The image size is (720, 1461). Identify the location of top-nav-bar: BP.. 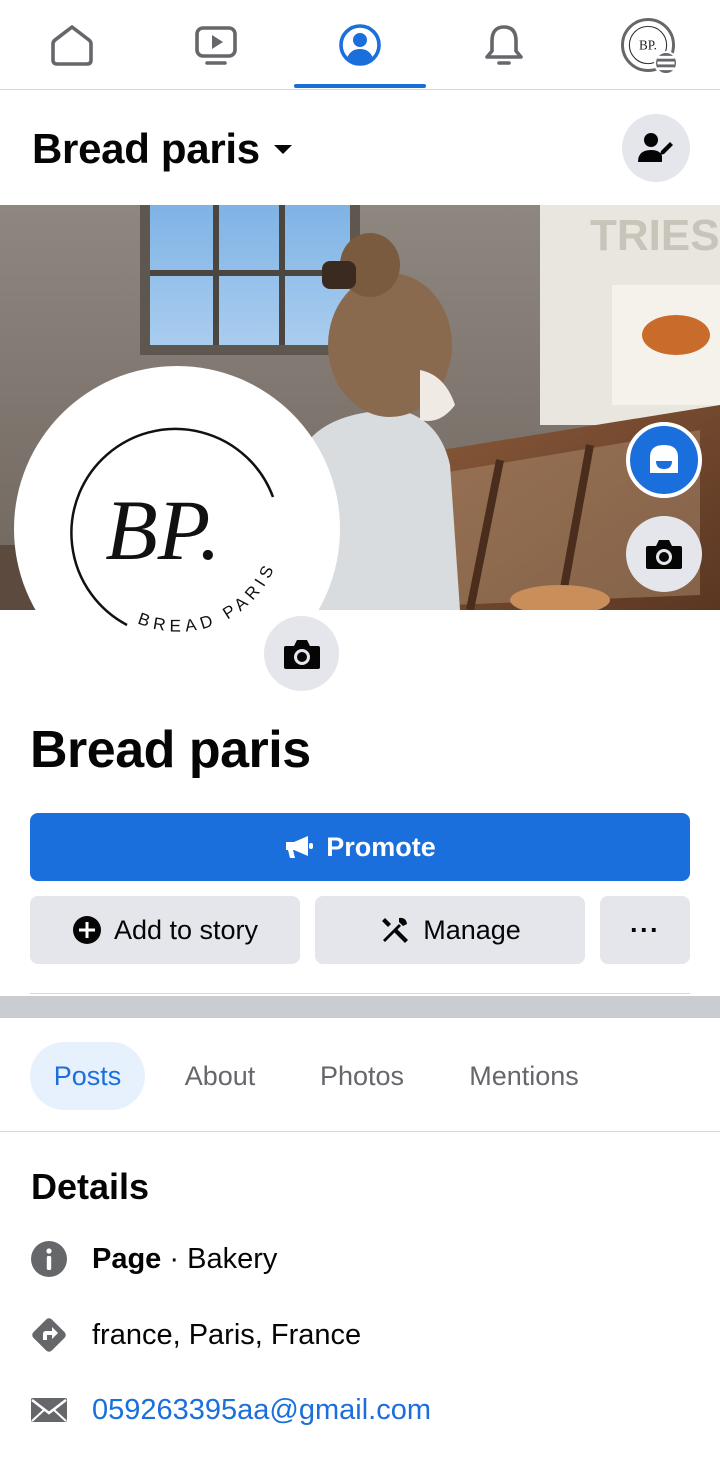
(360, 45).